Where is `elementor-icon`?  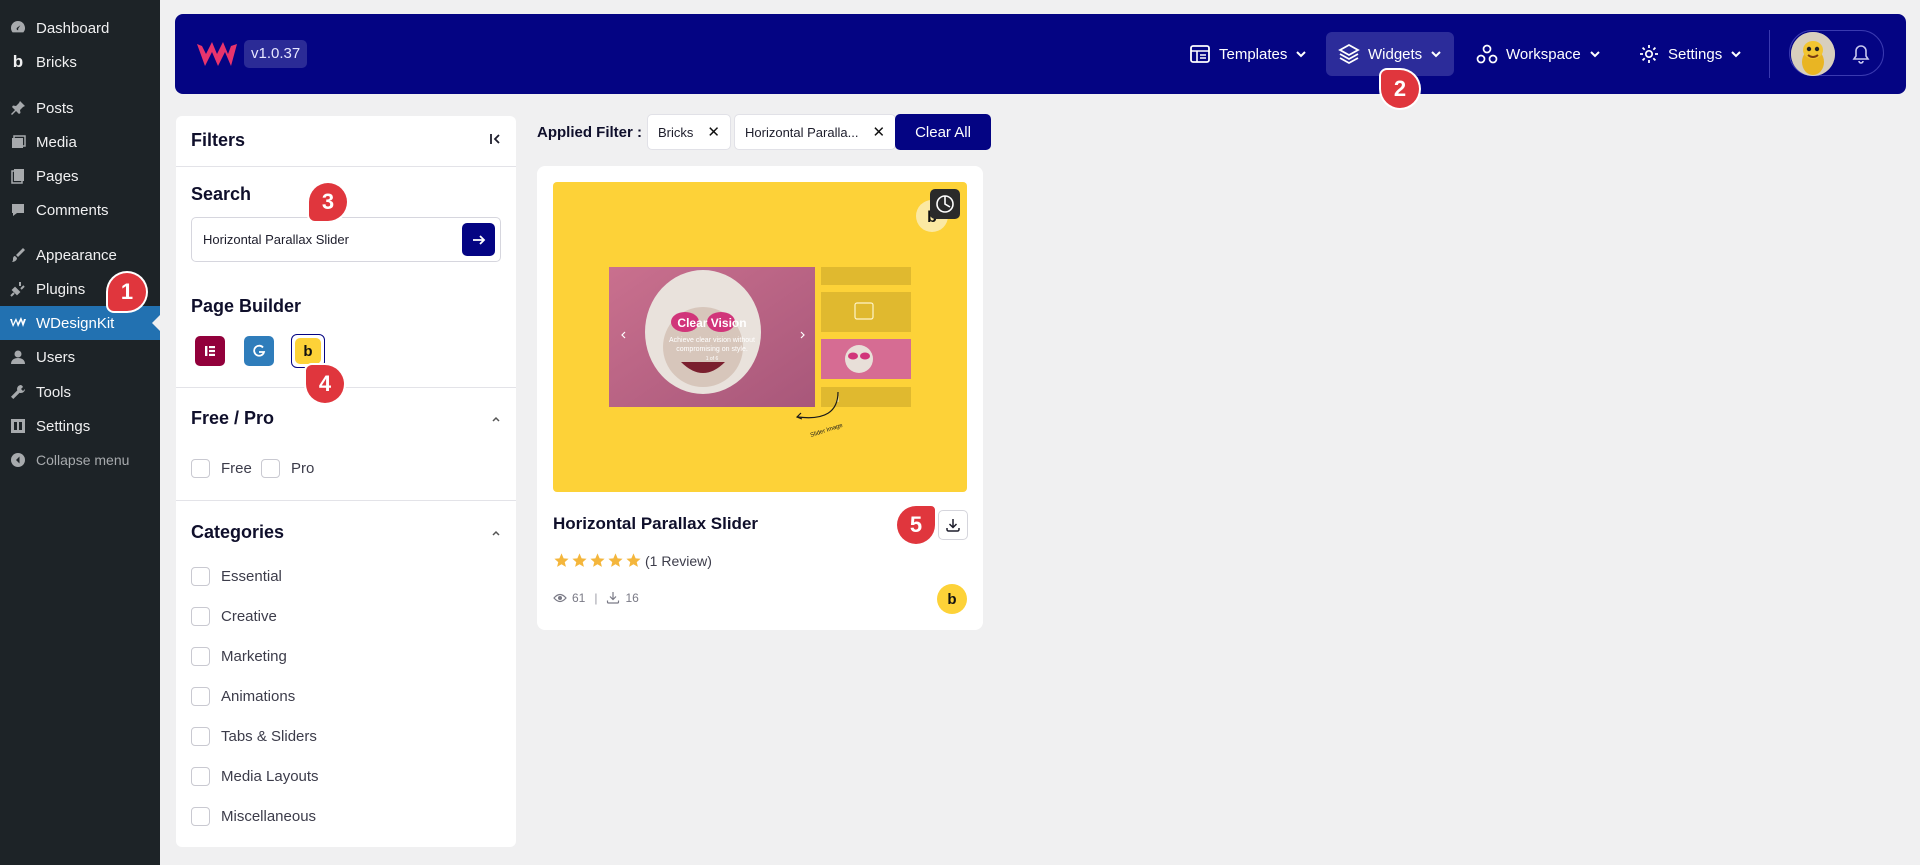 elementor-icon is located at coordinates (210, 351).